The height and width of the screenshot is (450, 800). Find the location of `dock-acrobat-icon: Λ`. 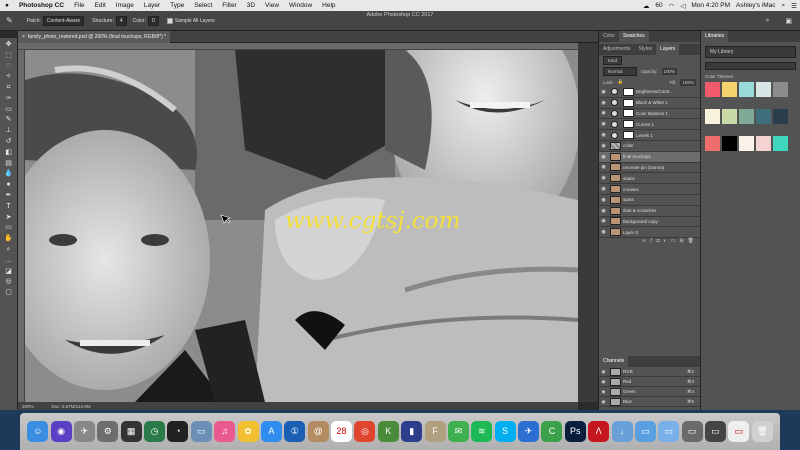

dock-acrobat-icon: Λ is located at coordinates (599, 431).